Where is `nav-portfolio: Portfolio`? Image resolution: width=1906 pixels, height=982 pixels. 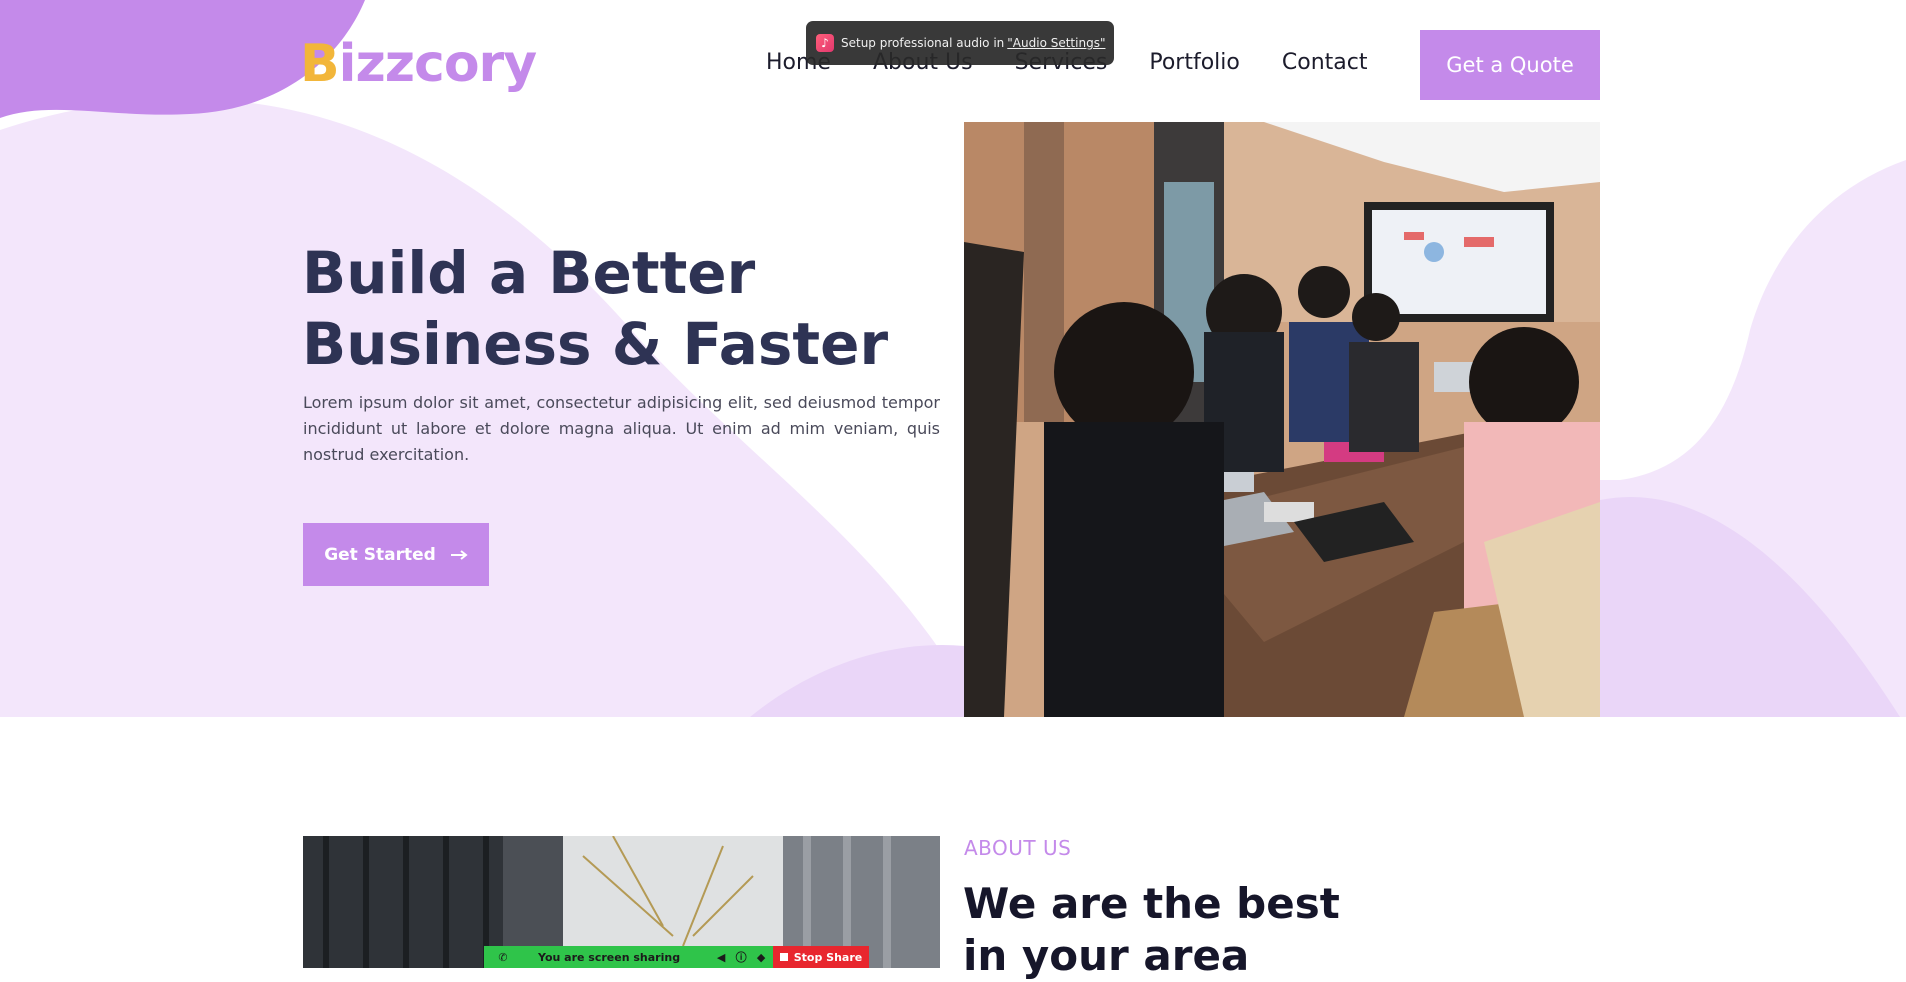
nav-portfolio: Portfolio is located at coordinates (1194, 62).